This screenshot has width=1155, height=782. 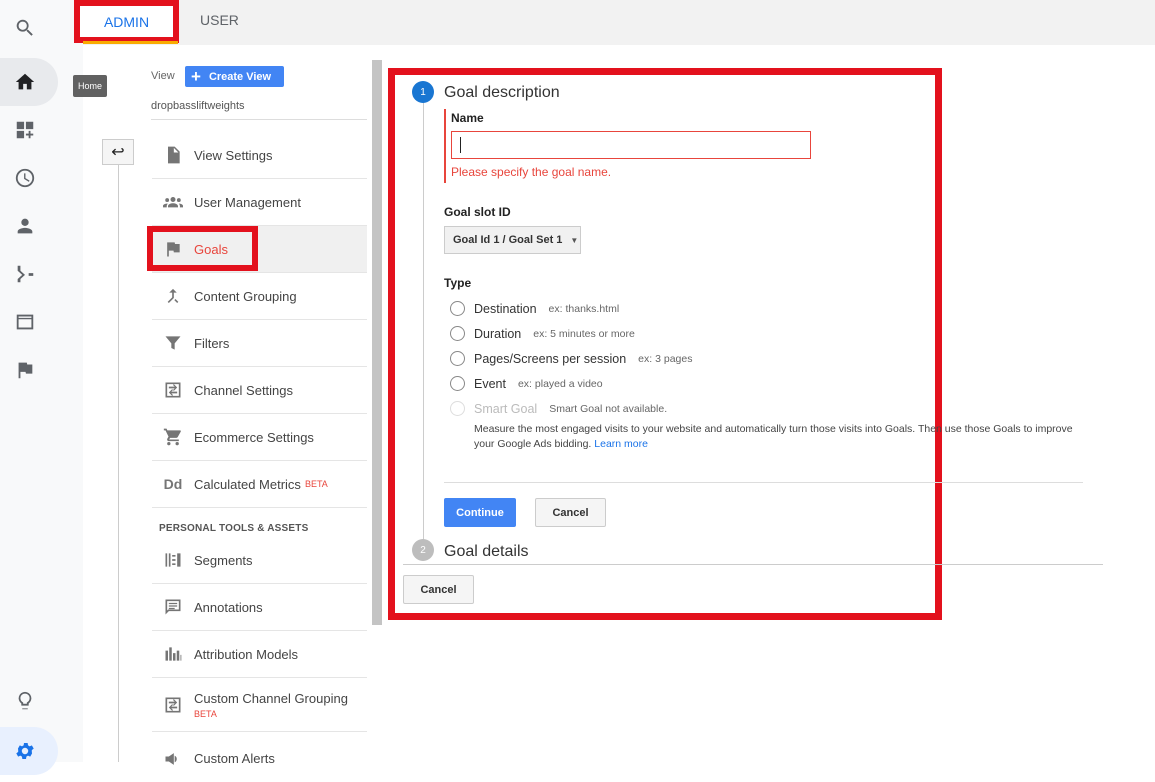 I want to click on type-option-label: Pages/Screens per session, so click(x=550, y=358).